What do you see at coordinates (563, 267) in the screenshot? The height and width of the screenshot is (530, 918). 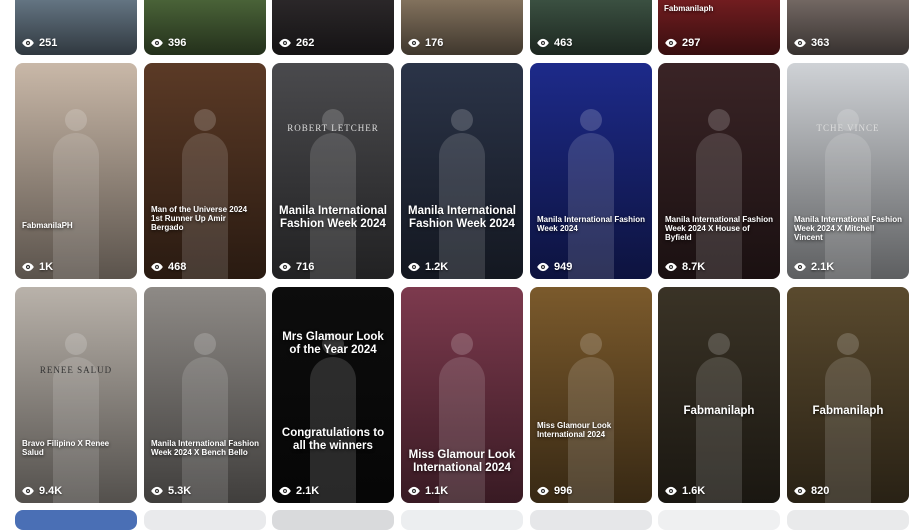 I see `view-count-label: 949` at bounding box center [563, 267].